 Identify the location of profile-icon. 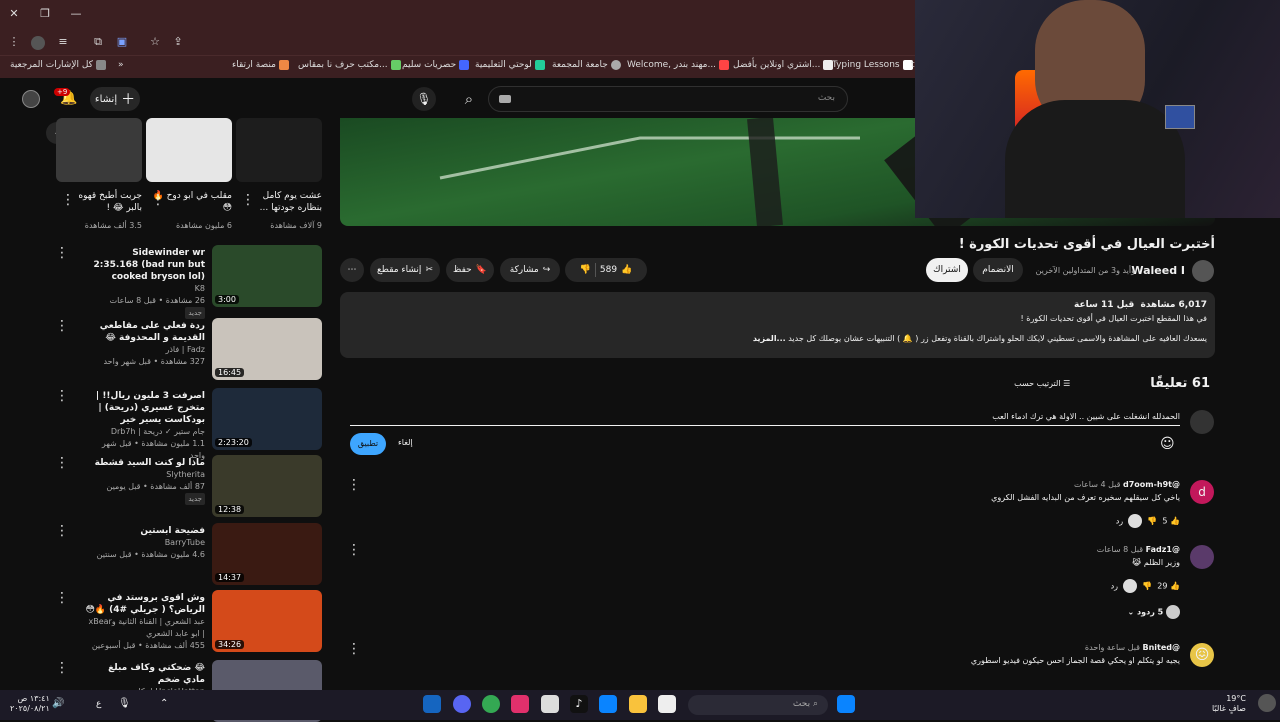
(38, 43).